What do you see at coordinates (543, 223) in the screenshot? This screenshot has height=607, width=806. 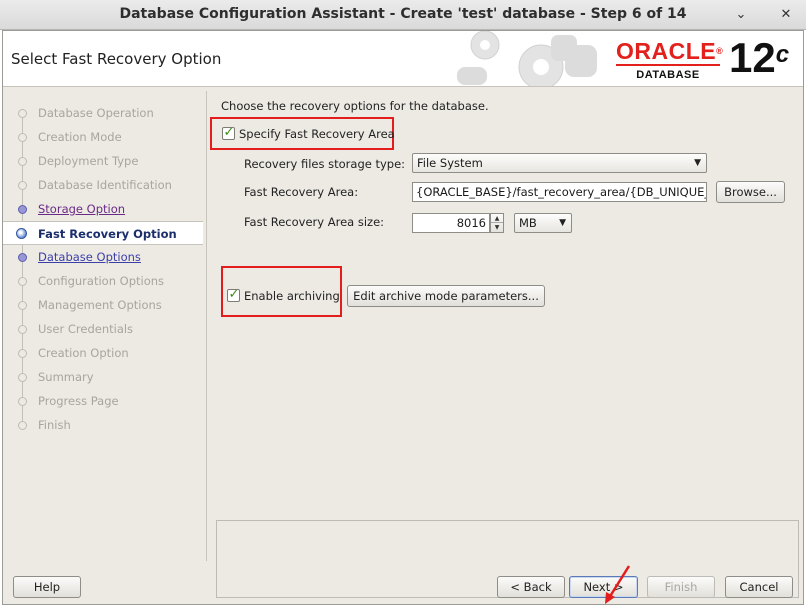 I see `fra-size-unit-select: MB ▼` at bounding box center [543, 223].